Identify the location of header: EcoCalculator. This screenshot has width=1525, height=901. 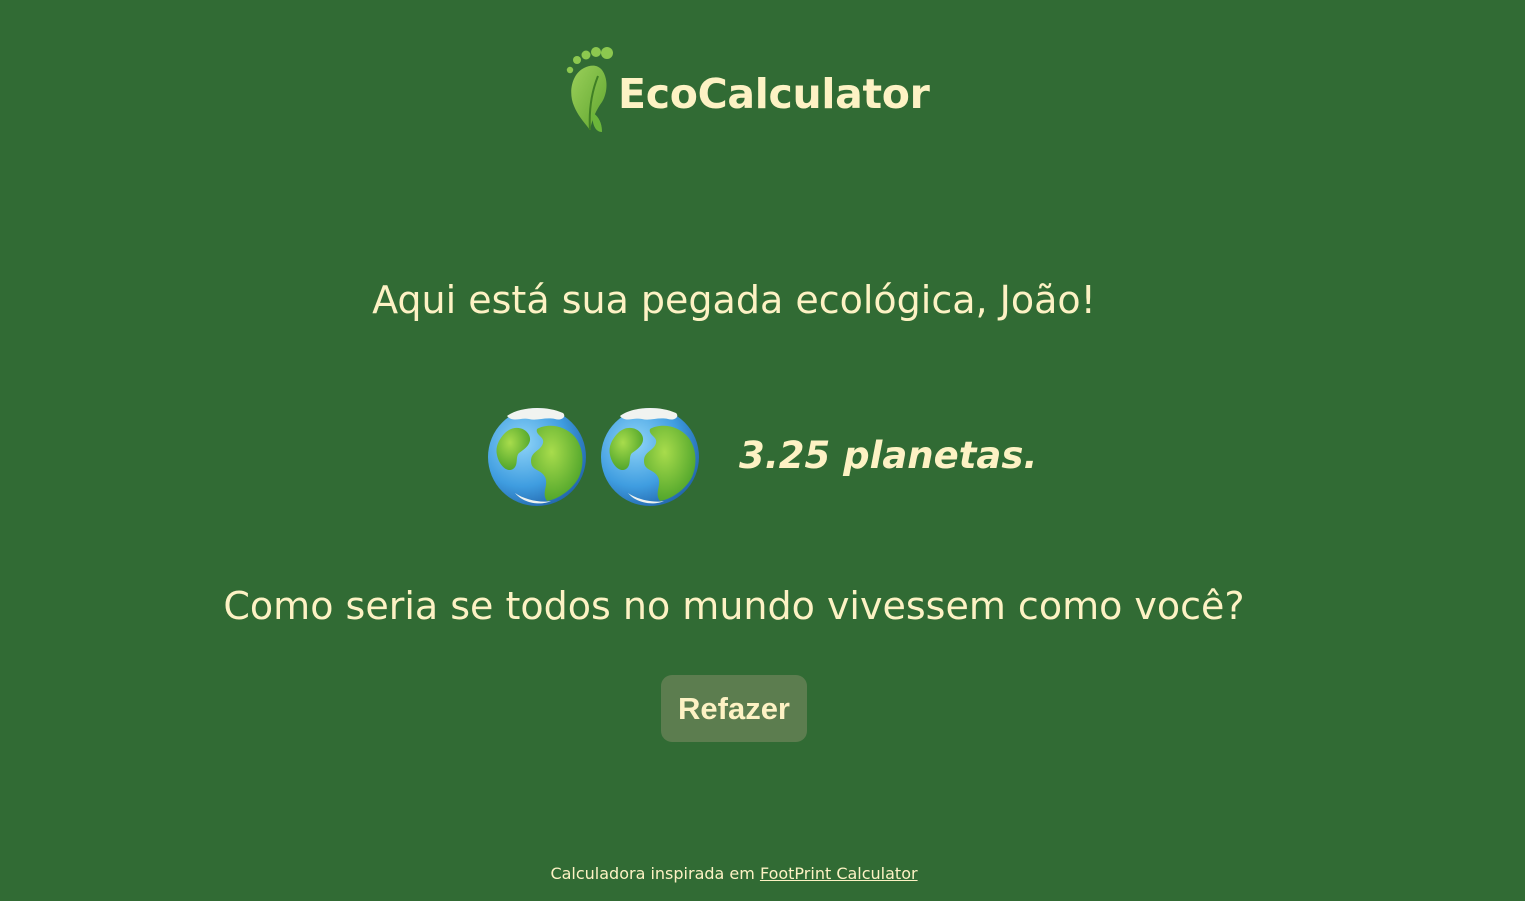
(746, 90).